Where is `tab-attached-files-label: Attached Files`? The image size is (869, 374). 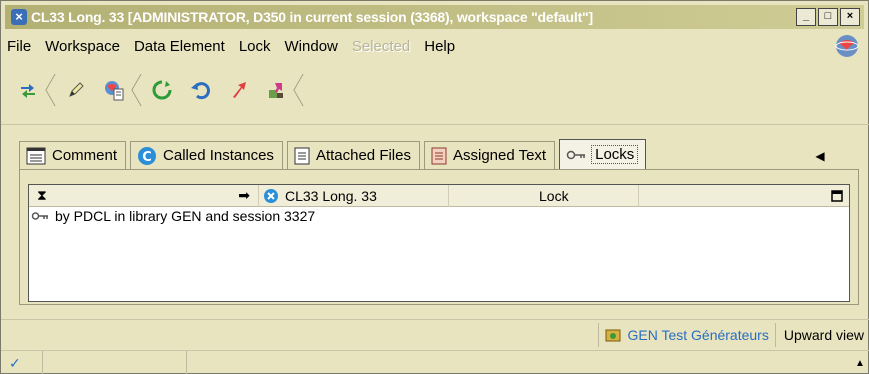 tab-attached-files-label: Attached Files is located at coordinates (363, 155).